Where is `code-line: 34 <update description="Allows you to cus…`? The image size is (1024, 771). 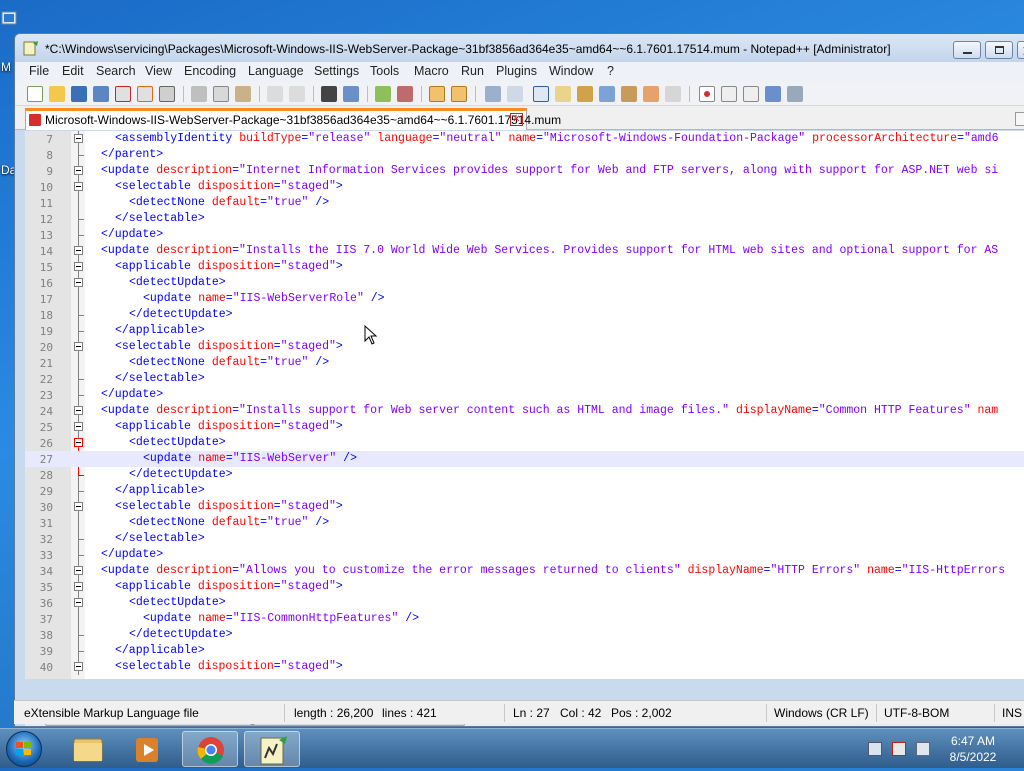
code-line: 34 <update description="Allows you to cus… is located at coordinates (524, 571).